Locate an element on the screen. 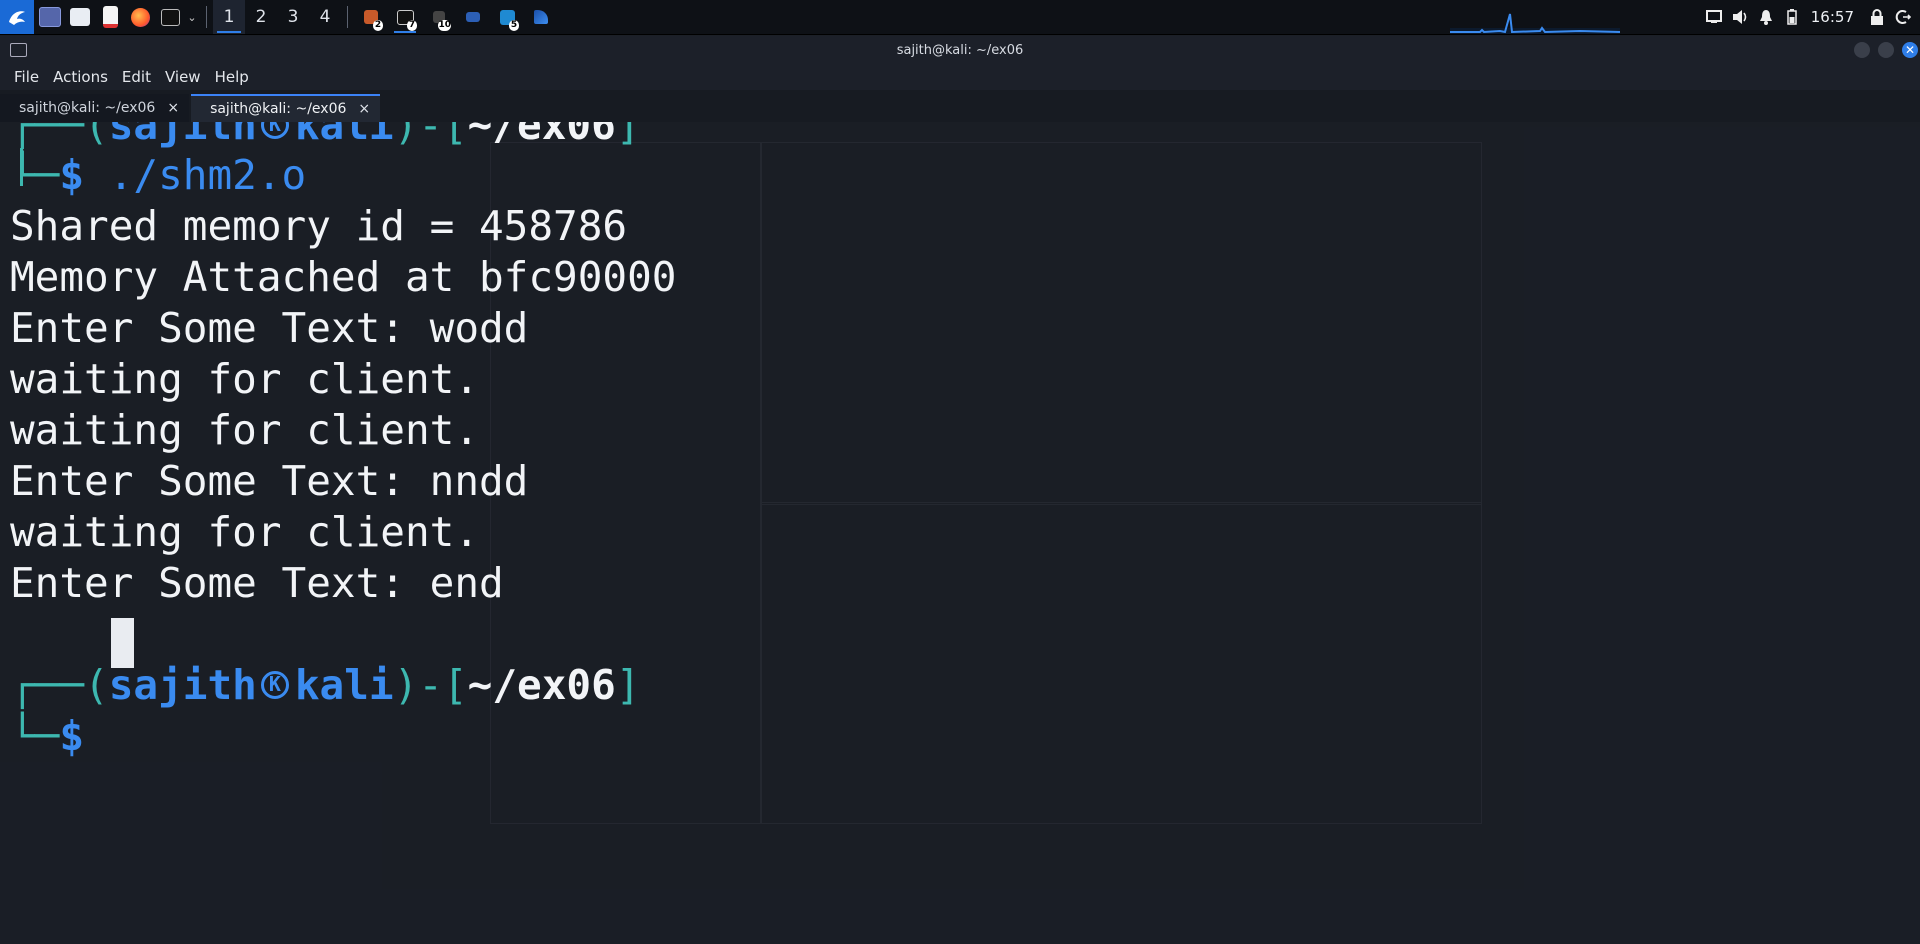  display-icon is located at coordinates (1714, 17).